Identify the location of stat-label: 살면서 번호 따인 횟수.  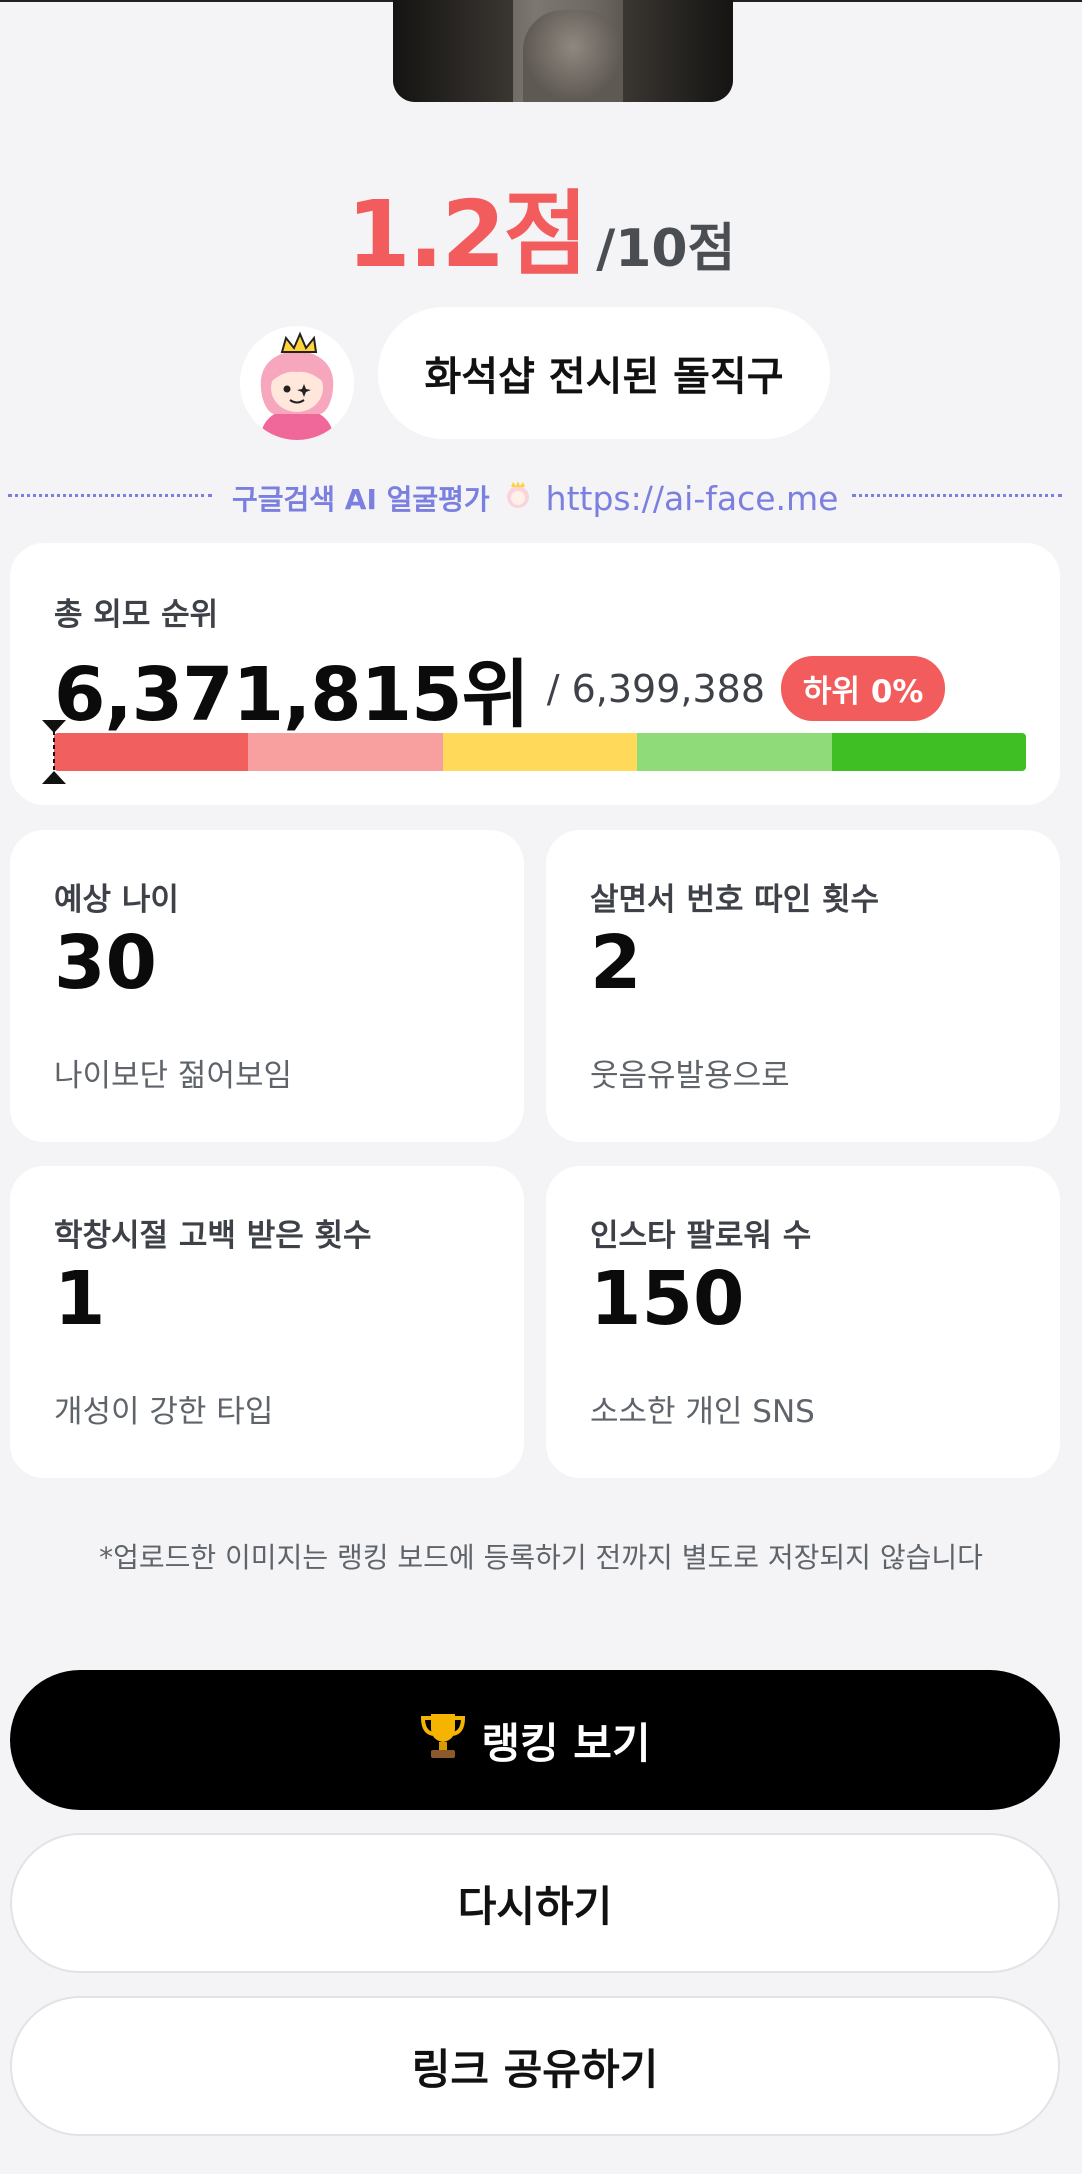
(735, 900).